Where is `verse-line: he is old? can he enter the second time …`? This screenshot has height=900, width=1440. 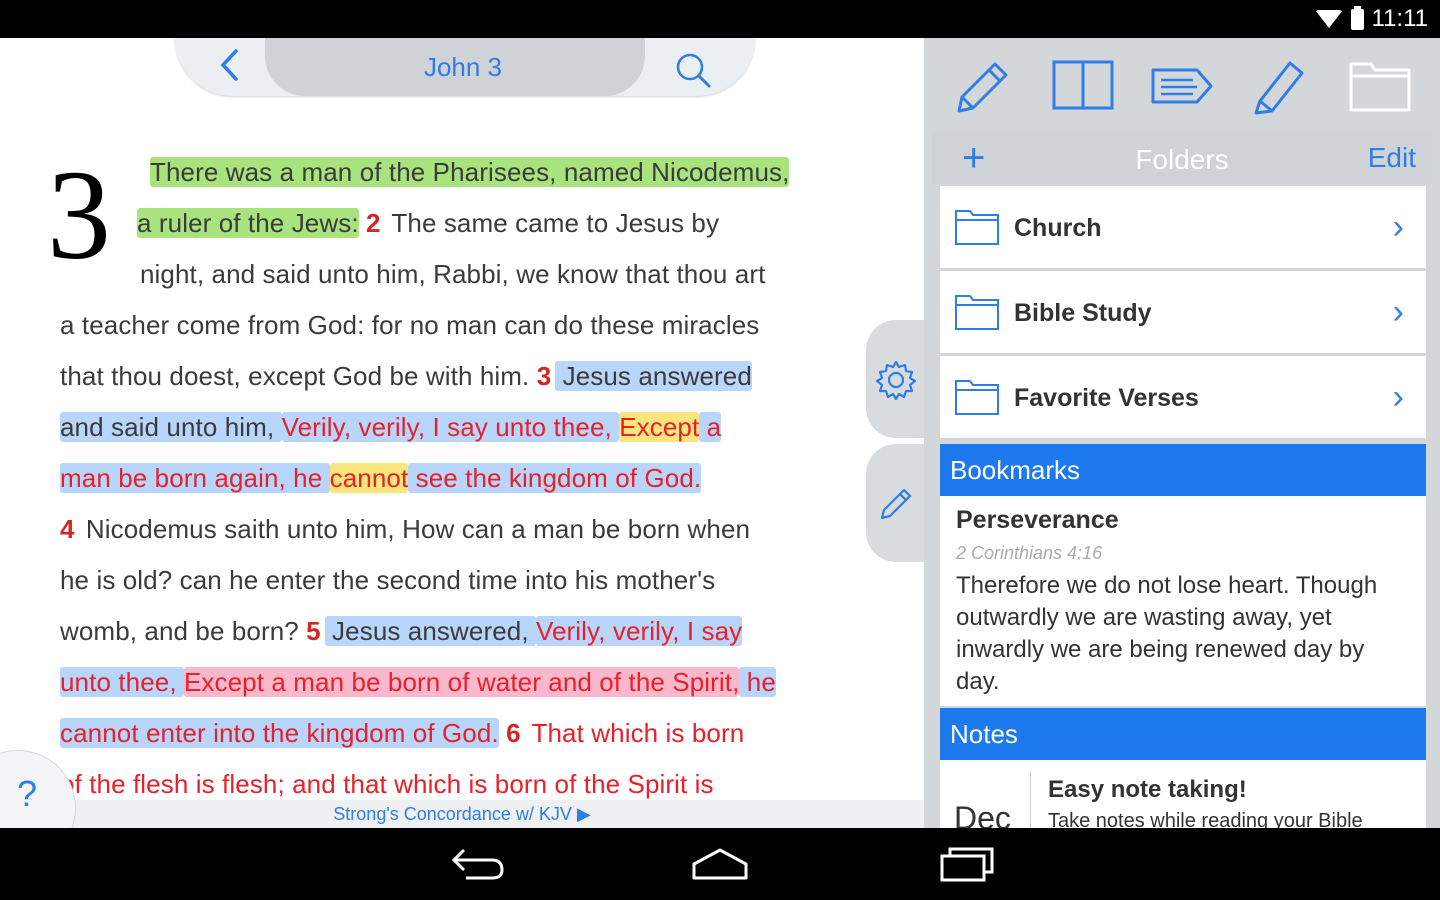
verse-line: he is old? can he enter the second time … is located at coordinates (387, 580).